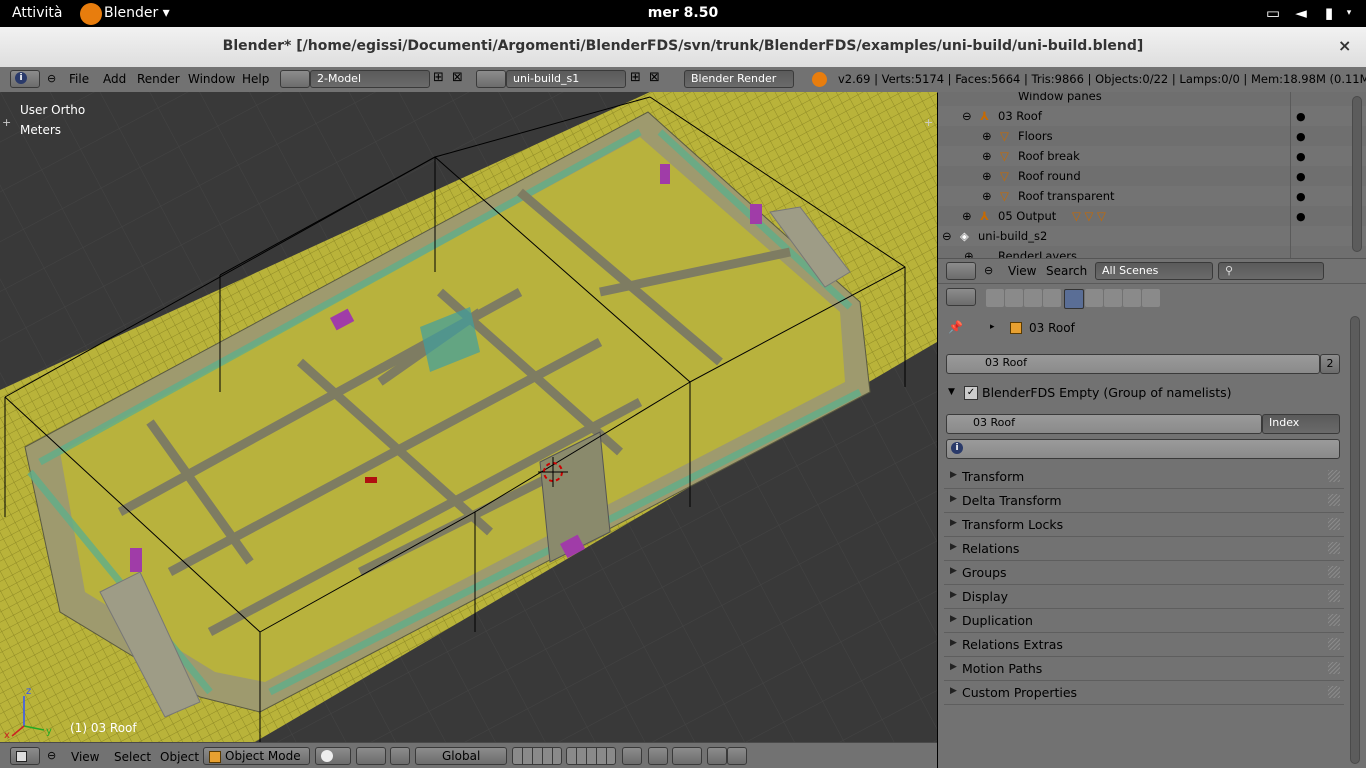 The height and width of the screenshot is (768, 1366). What do you see at coordinates (658, 756) in the screenshot?
I see `proportional-edit-button` at bounding box center [658, 756].